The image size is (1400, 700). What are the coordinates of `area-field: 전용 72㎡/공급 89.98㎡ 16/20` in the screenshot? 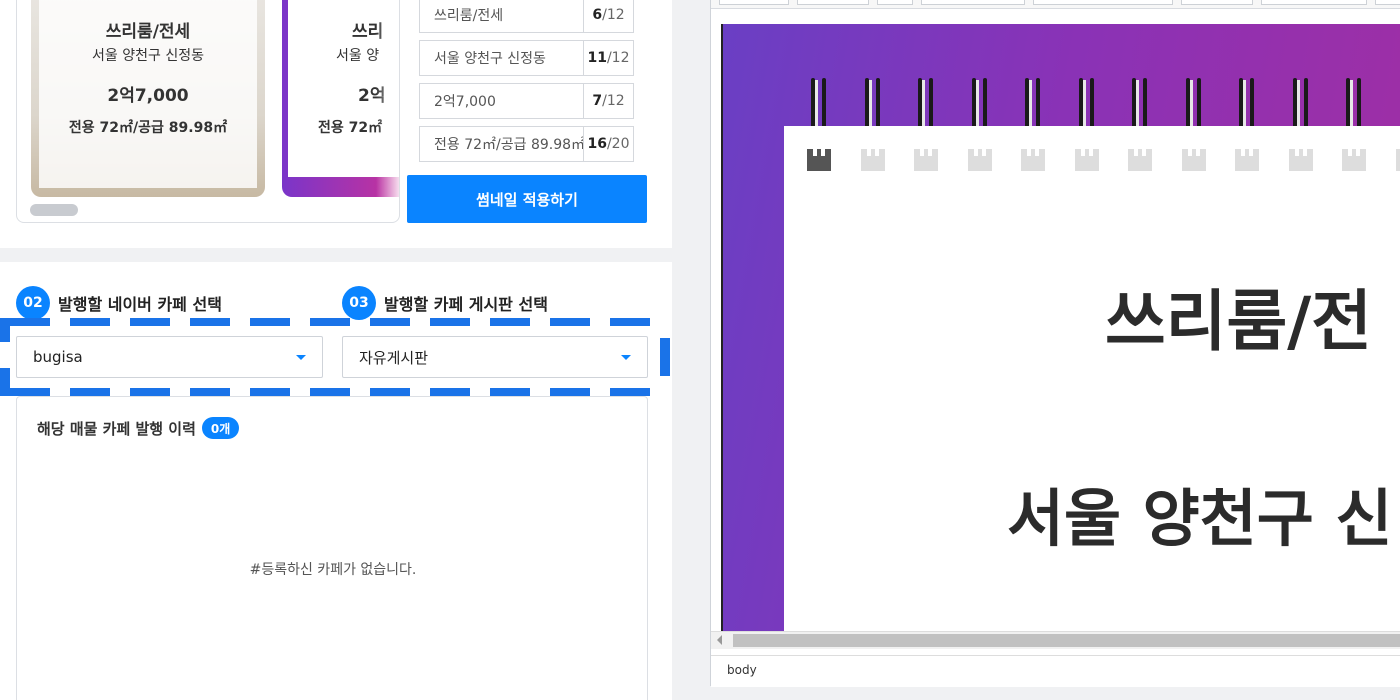 It's located at (526, 144).